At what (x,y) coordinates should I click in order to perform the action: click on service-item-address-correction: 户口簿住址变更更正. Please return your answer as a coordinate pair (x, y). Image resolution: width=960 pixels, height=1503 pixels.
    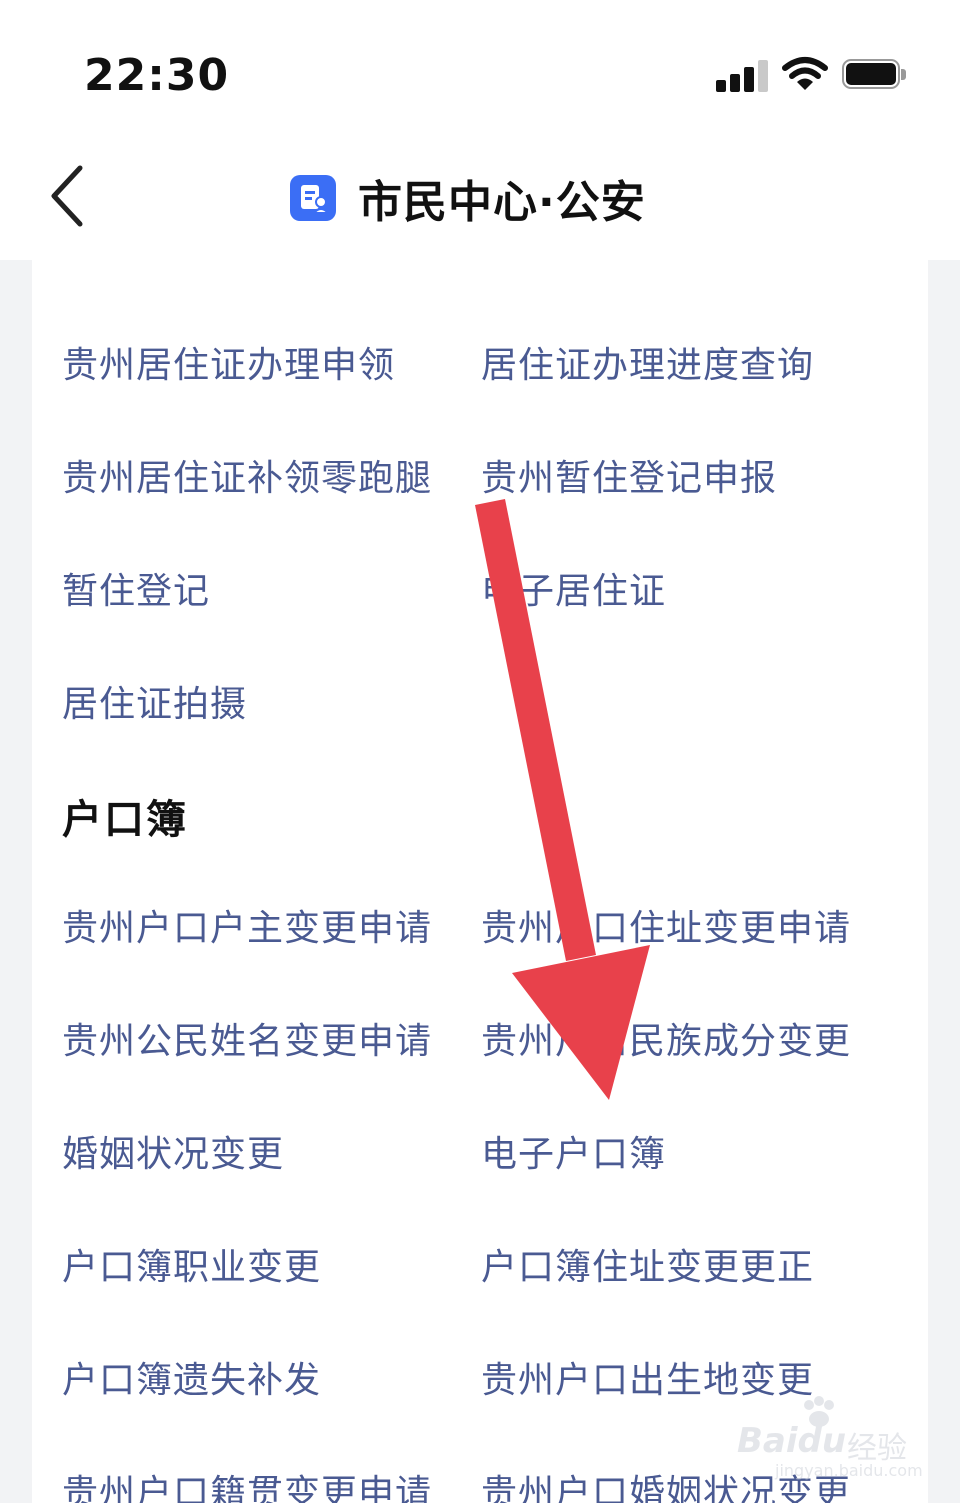
    Looking at the image, I should click on (647, 1264).